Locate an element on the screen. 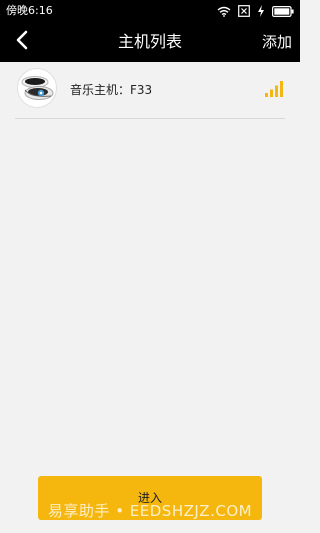  sim-x-icon is located at coordinates (244, 11).